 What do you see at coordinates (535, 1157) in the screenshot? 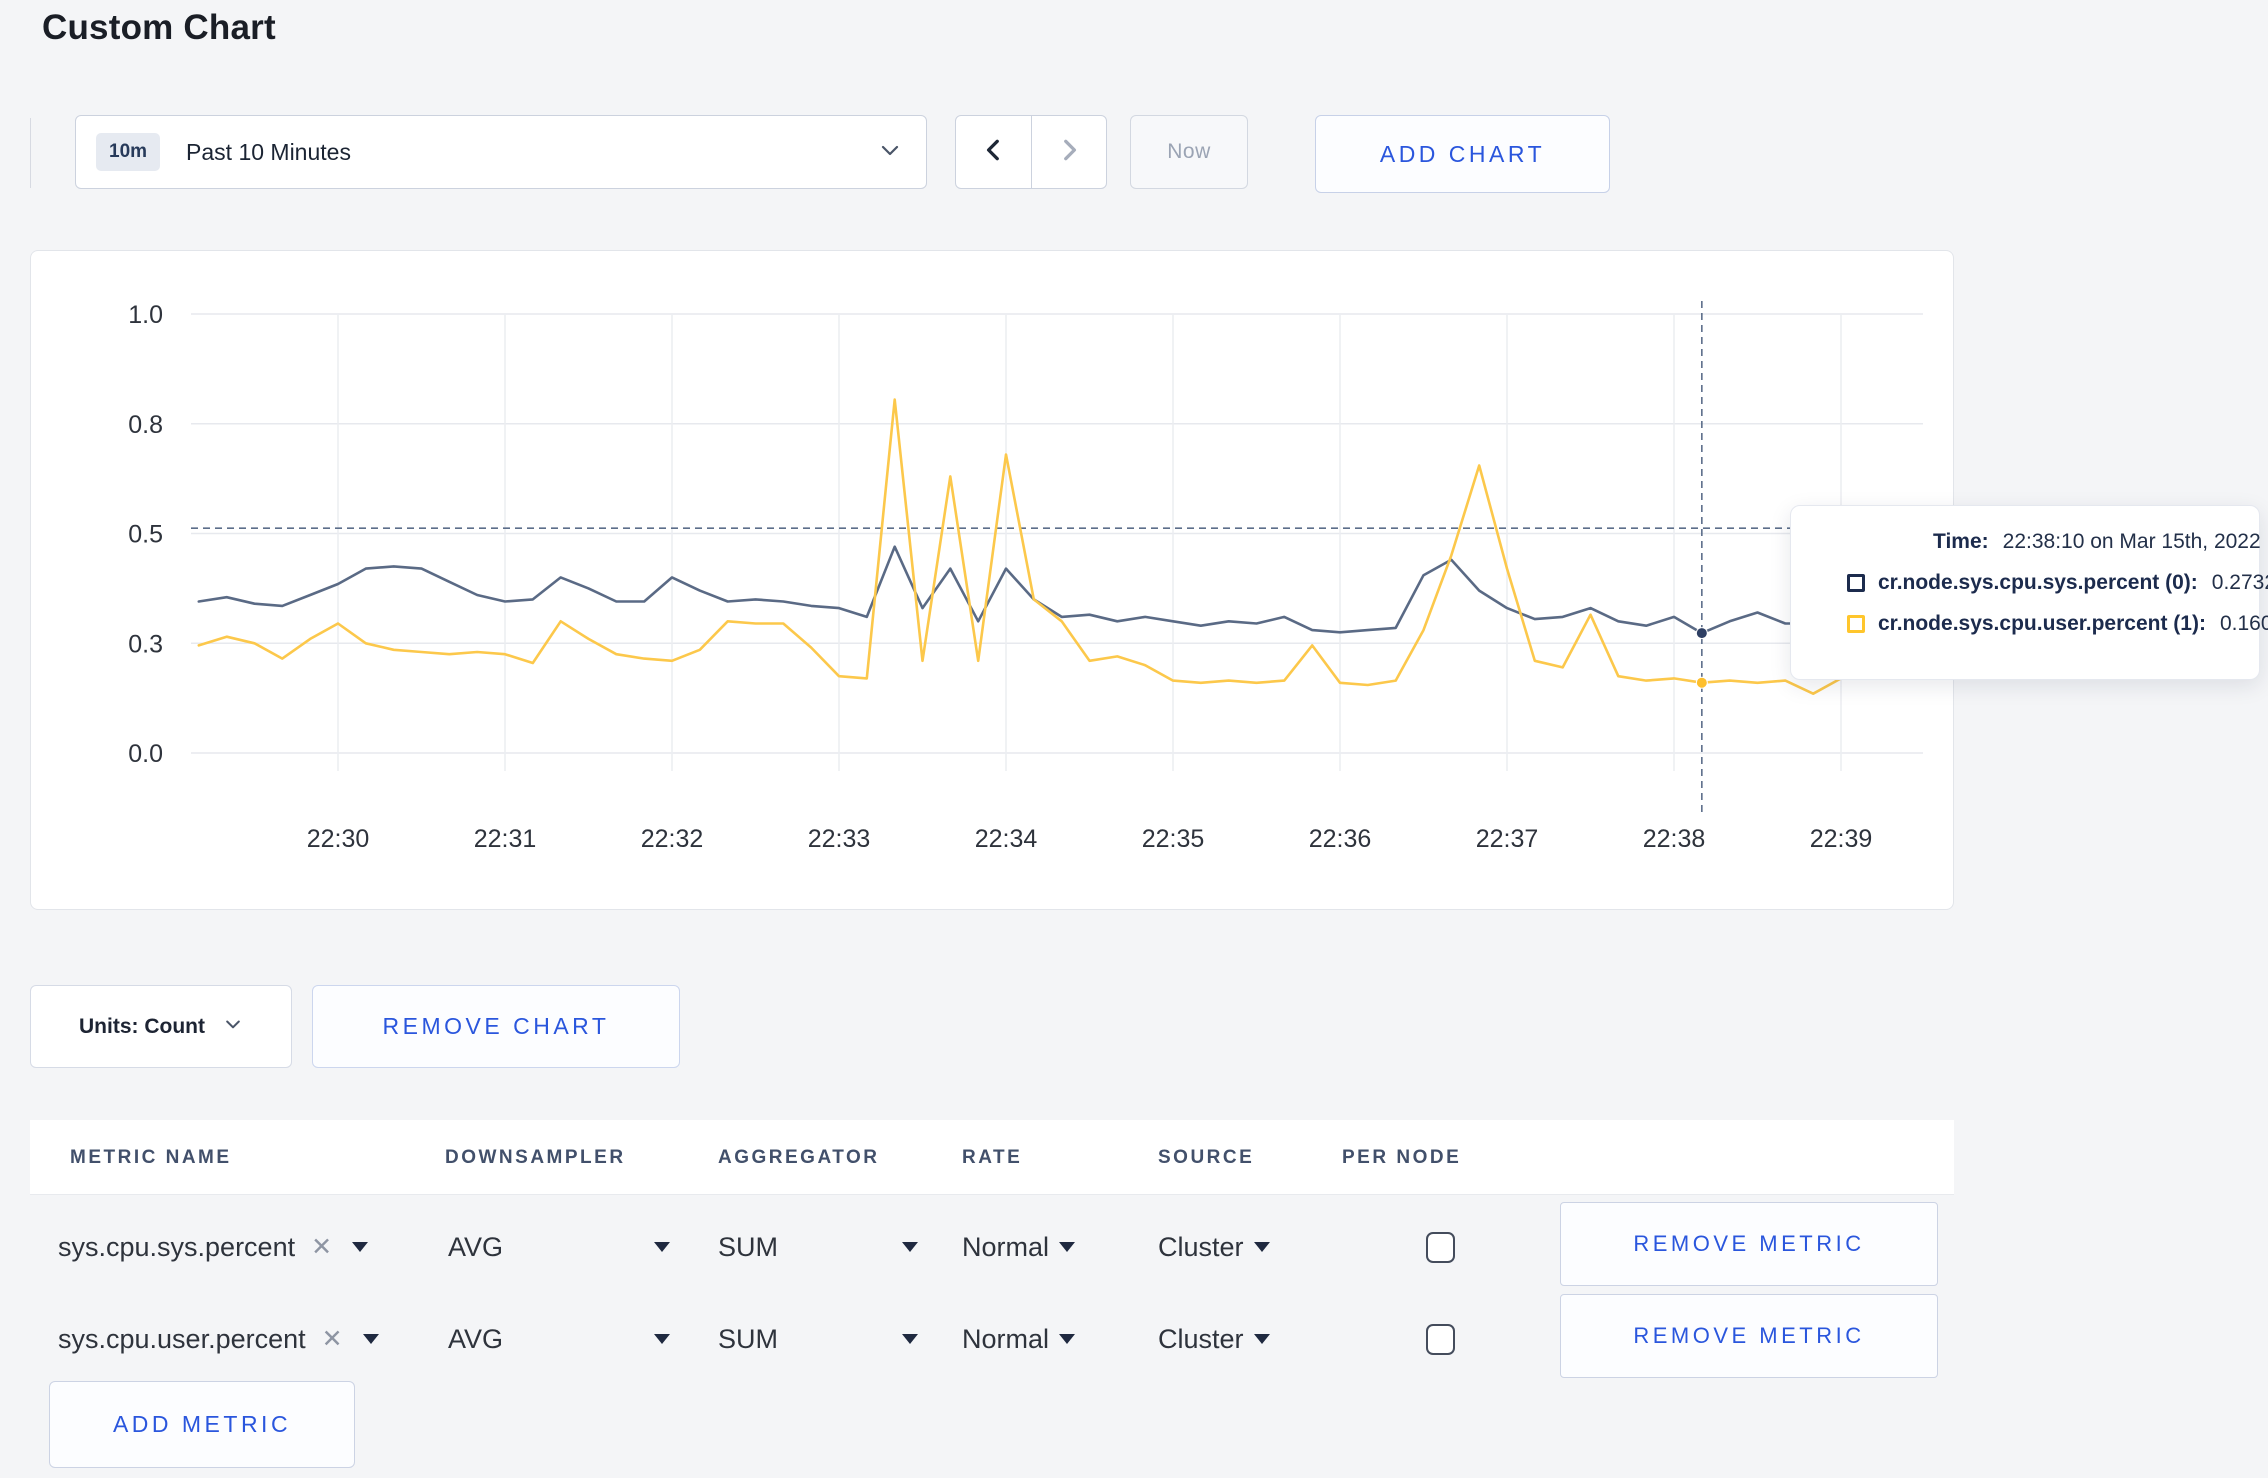
I see `column-header-downsampler: DOWNSAMPLER` at bounding box center [535, 1157].